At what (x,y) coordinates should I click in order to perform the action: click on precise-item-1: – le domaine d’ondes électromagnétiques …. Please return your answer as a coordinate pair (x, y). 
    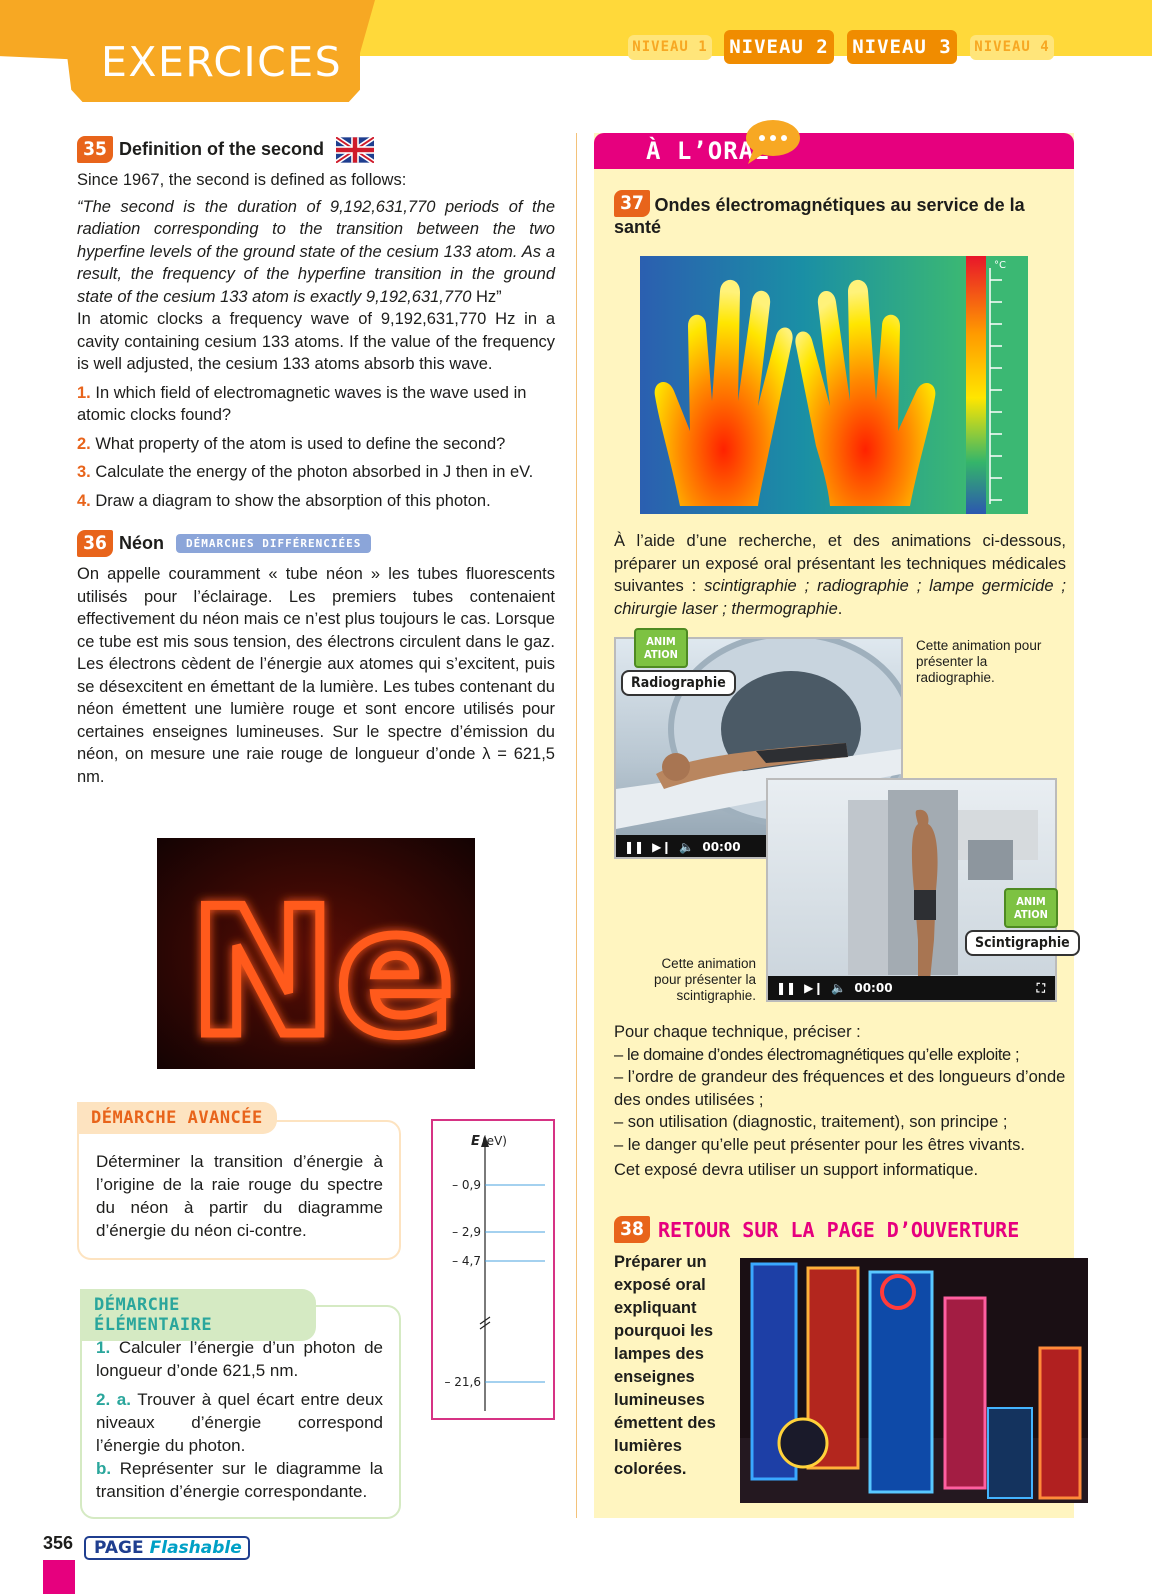
    Looking at the image, I should click on (817, 1054).